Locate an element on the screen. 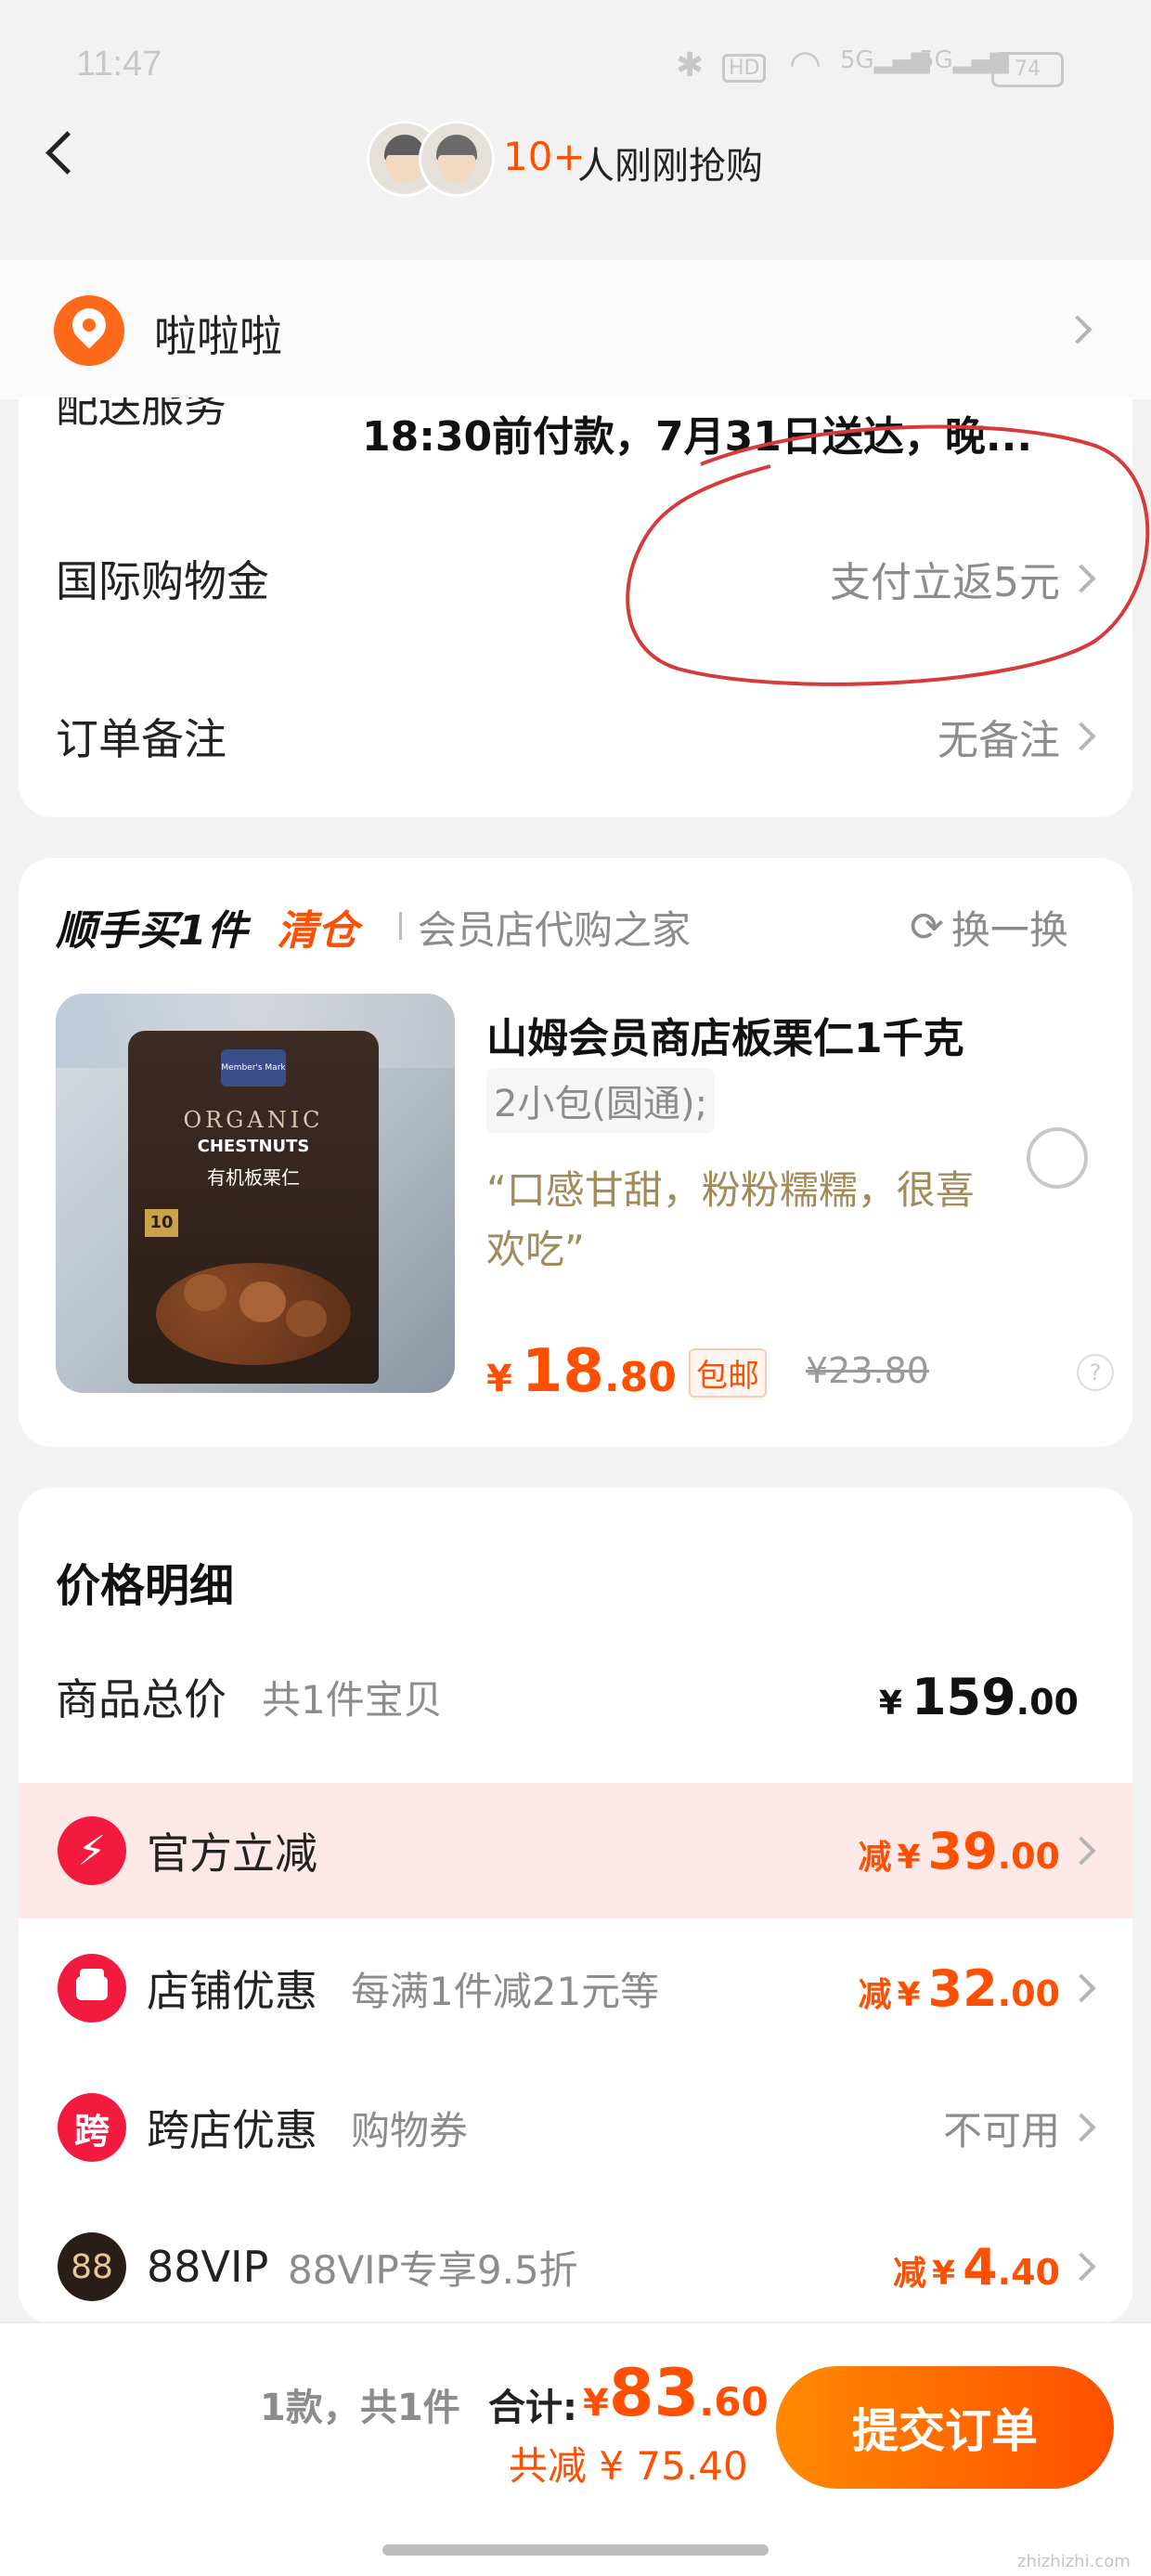  upsell-tag: 清仓 is located at coordinates (318, 931).